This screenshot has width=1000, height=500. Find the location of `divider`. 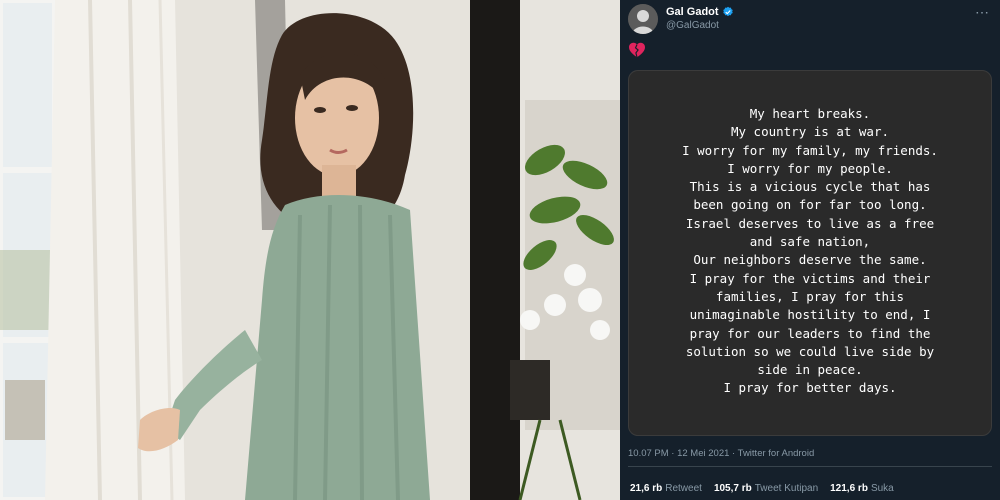

divider is located at coordinates (810, 466).